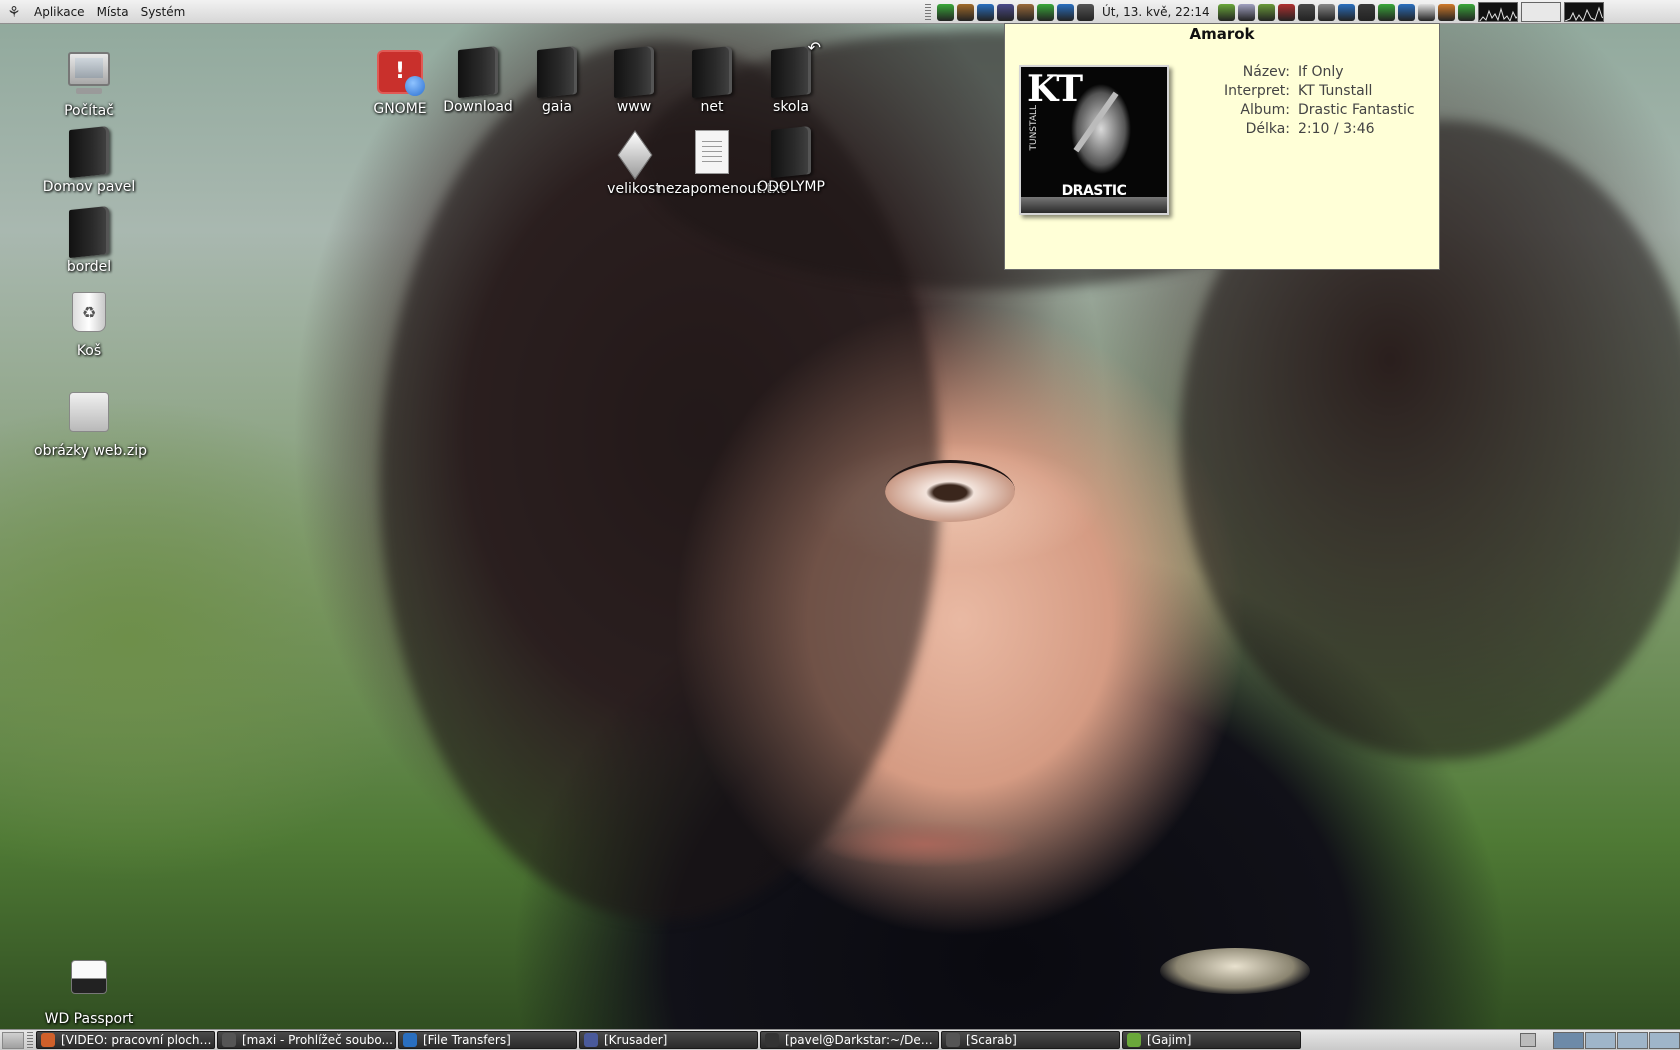 This screenshot has height=1050, width=1680. What do you see at coordinates (794, 68) in the screenshot?
I see `folder-link-icon: ↶` at bounding box center [794, 68].